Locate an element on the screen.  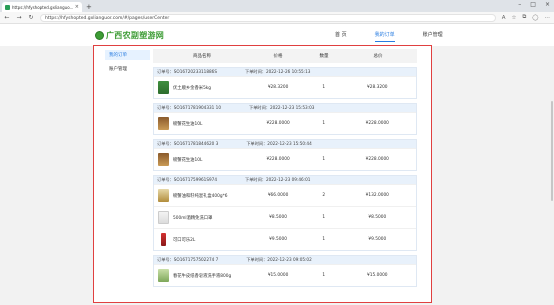
order-time: 下单时间：2022-12-26 10:55:13 is located at coordinates (278, 71).